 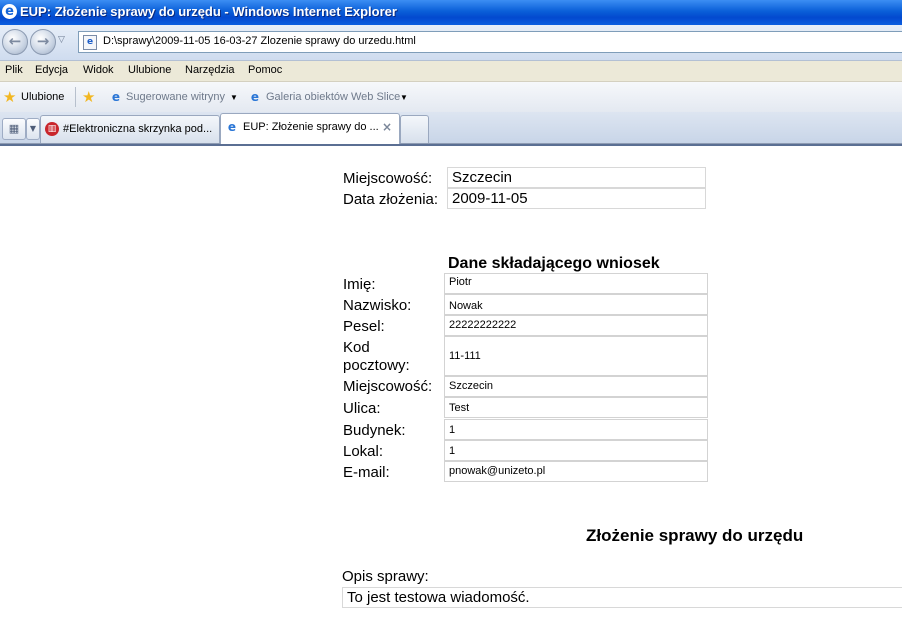 I want to click on inbox-site-icon: ▥, so click(x=52, y=129).